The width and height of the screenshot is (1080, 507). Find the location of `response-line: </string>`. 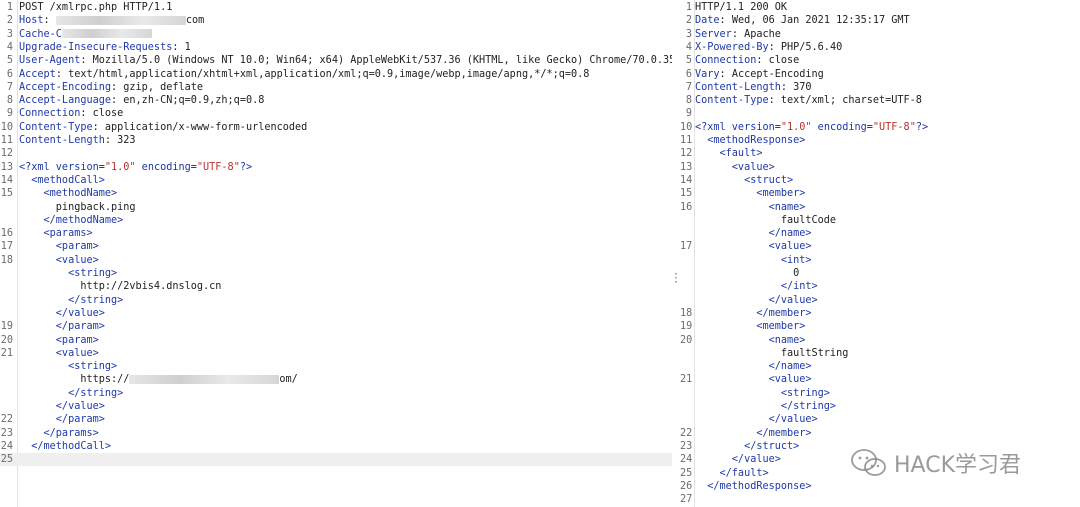

response-line: </string> is located at coordinates (880, 406).